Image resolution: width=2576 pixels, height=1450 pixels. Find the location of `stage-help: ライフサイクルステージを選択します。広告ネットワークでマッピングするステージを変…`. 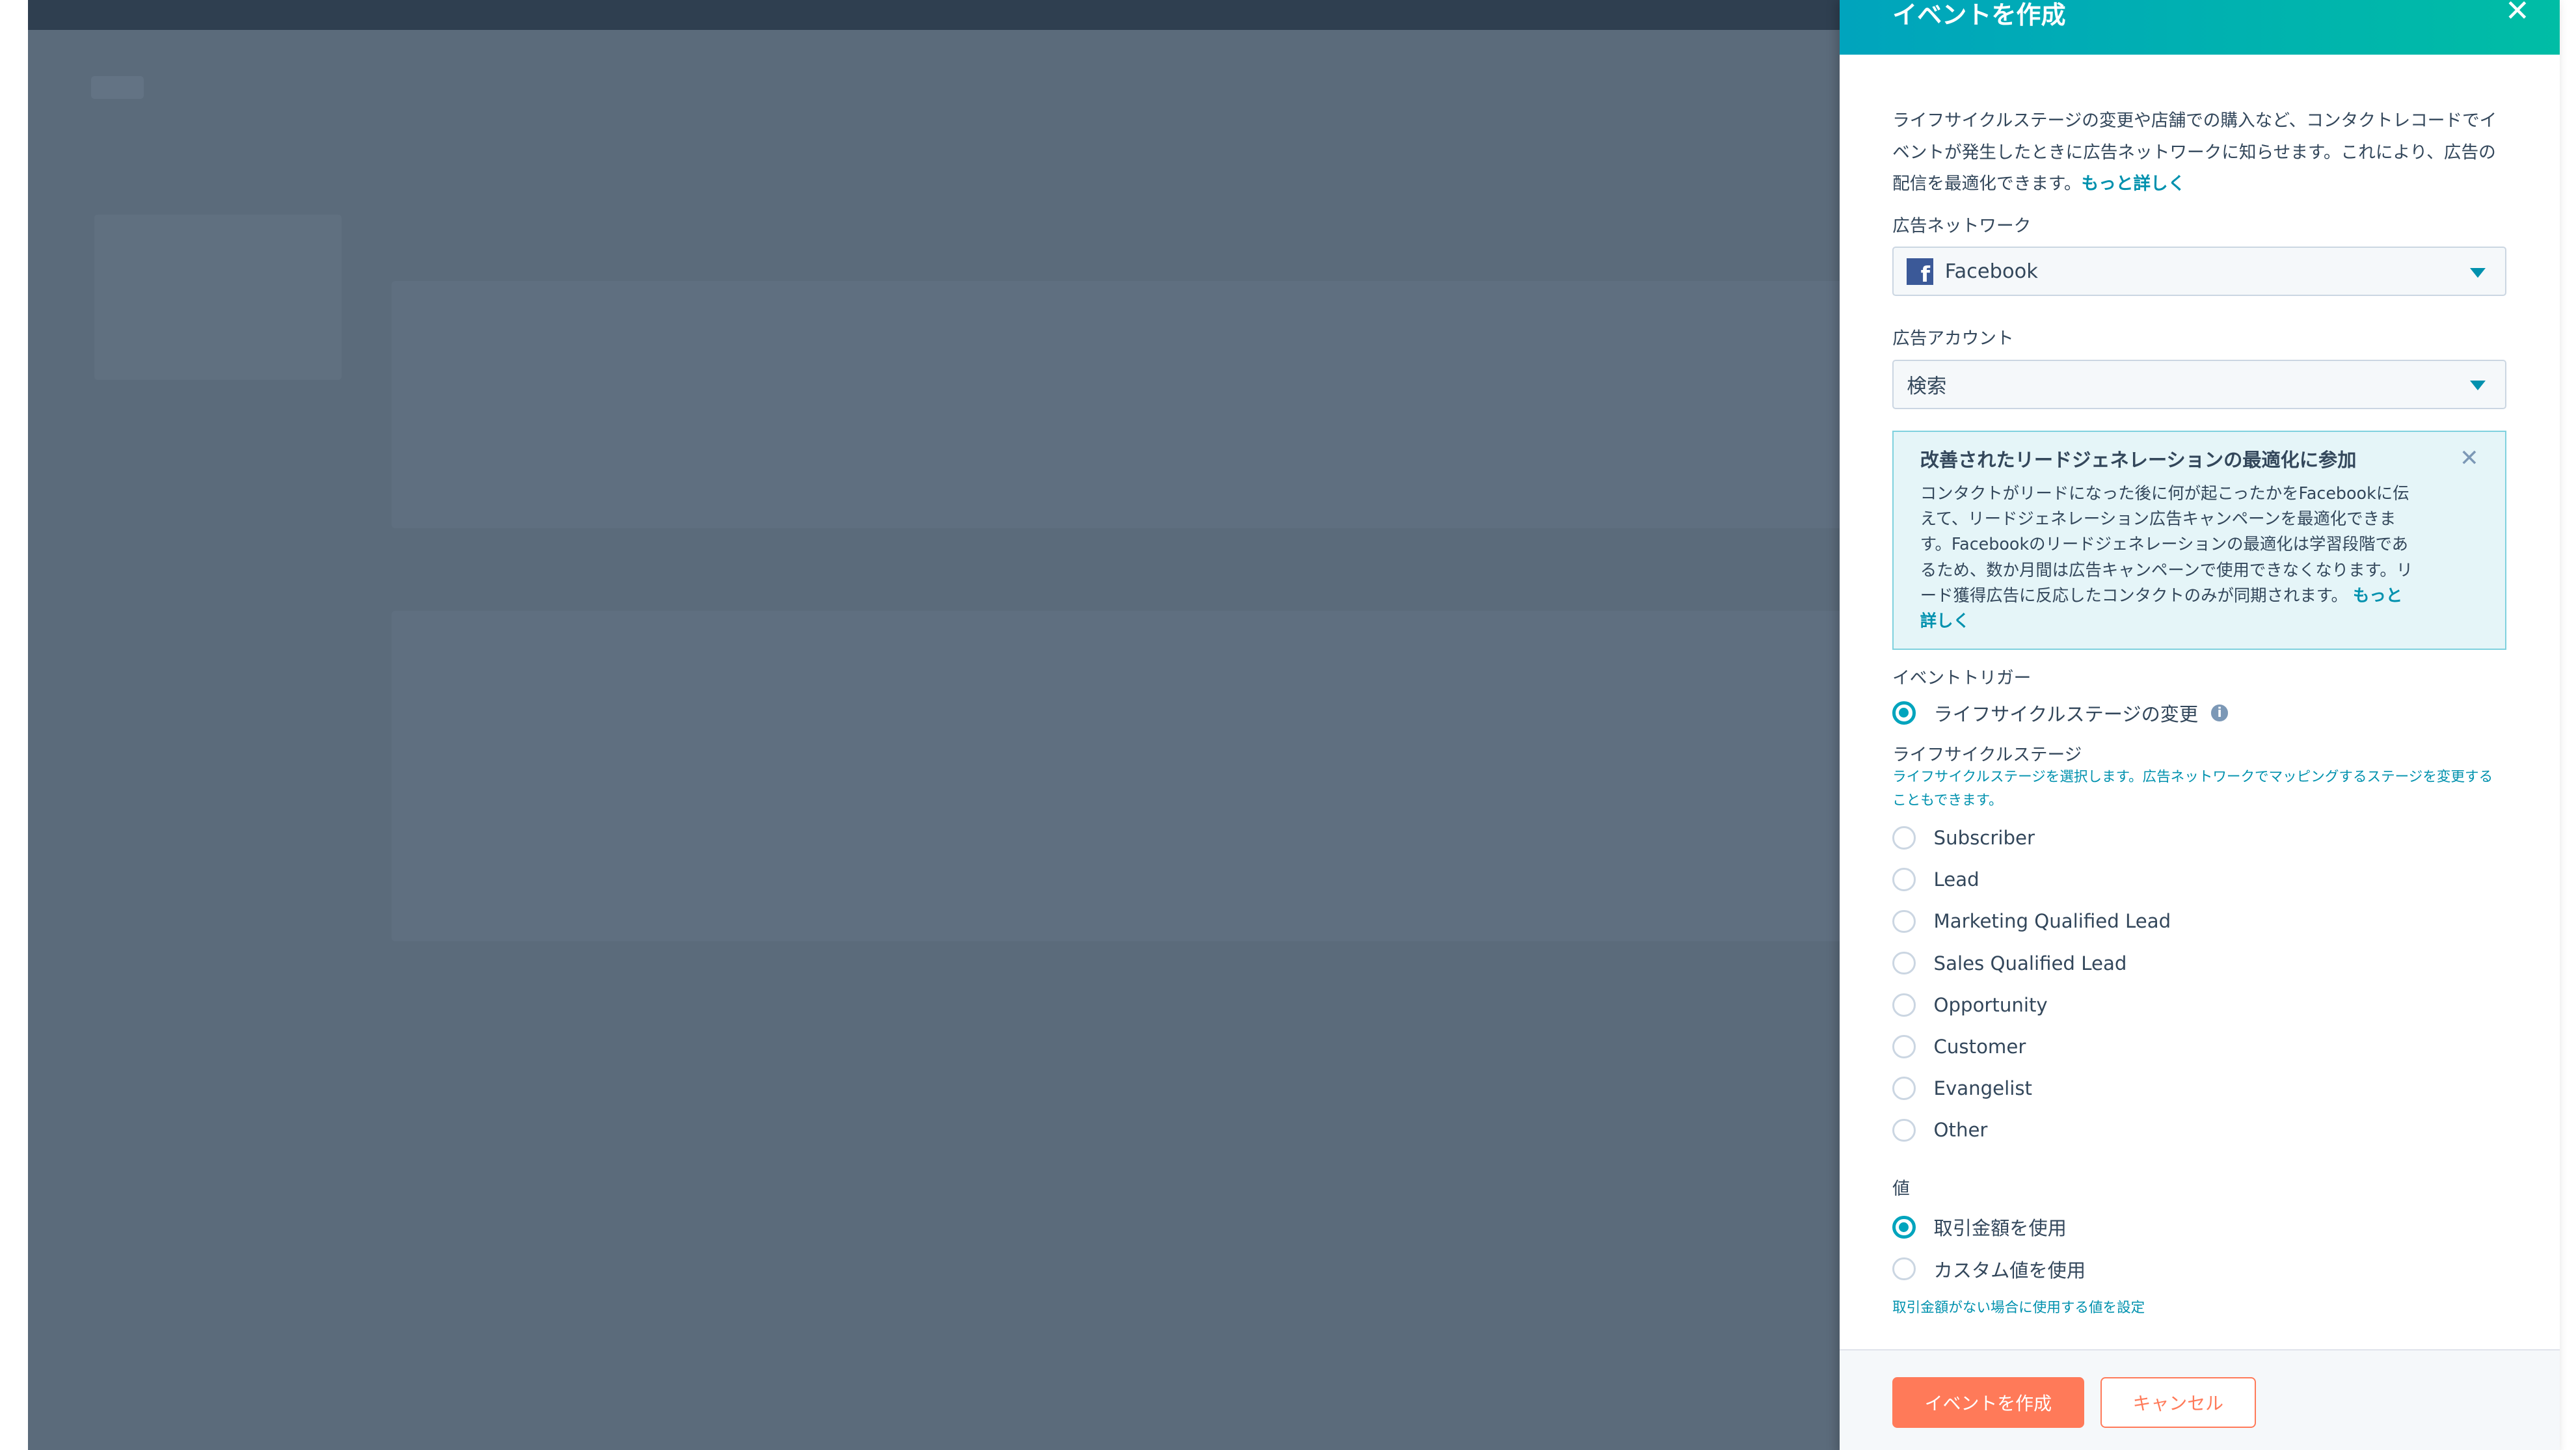

stage-help: ライフサイクルステージを選択します。広告ネットワークでマッピングするステージを変… is located at coordinates (2192, 789).